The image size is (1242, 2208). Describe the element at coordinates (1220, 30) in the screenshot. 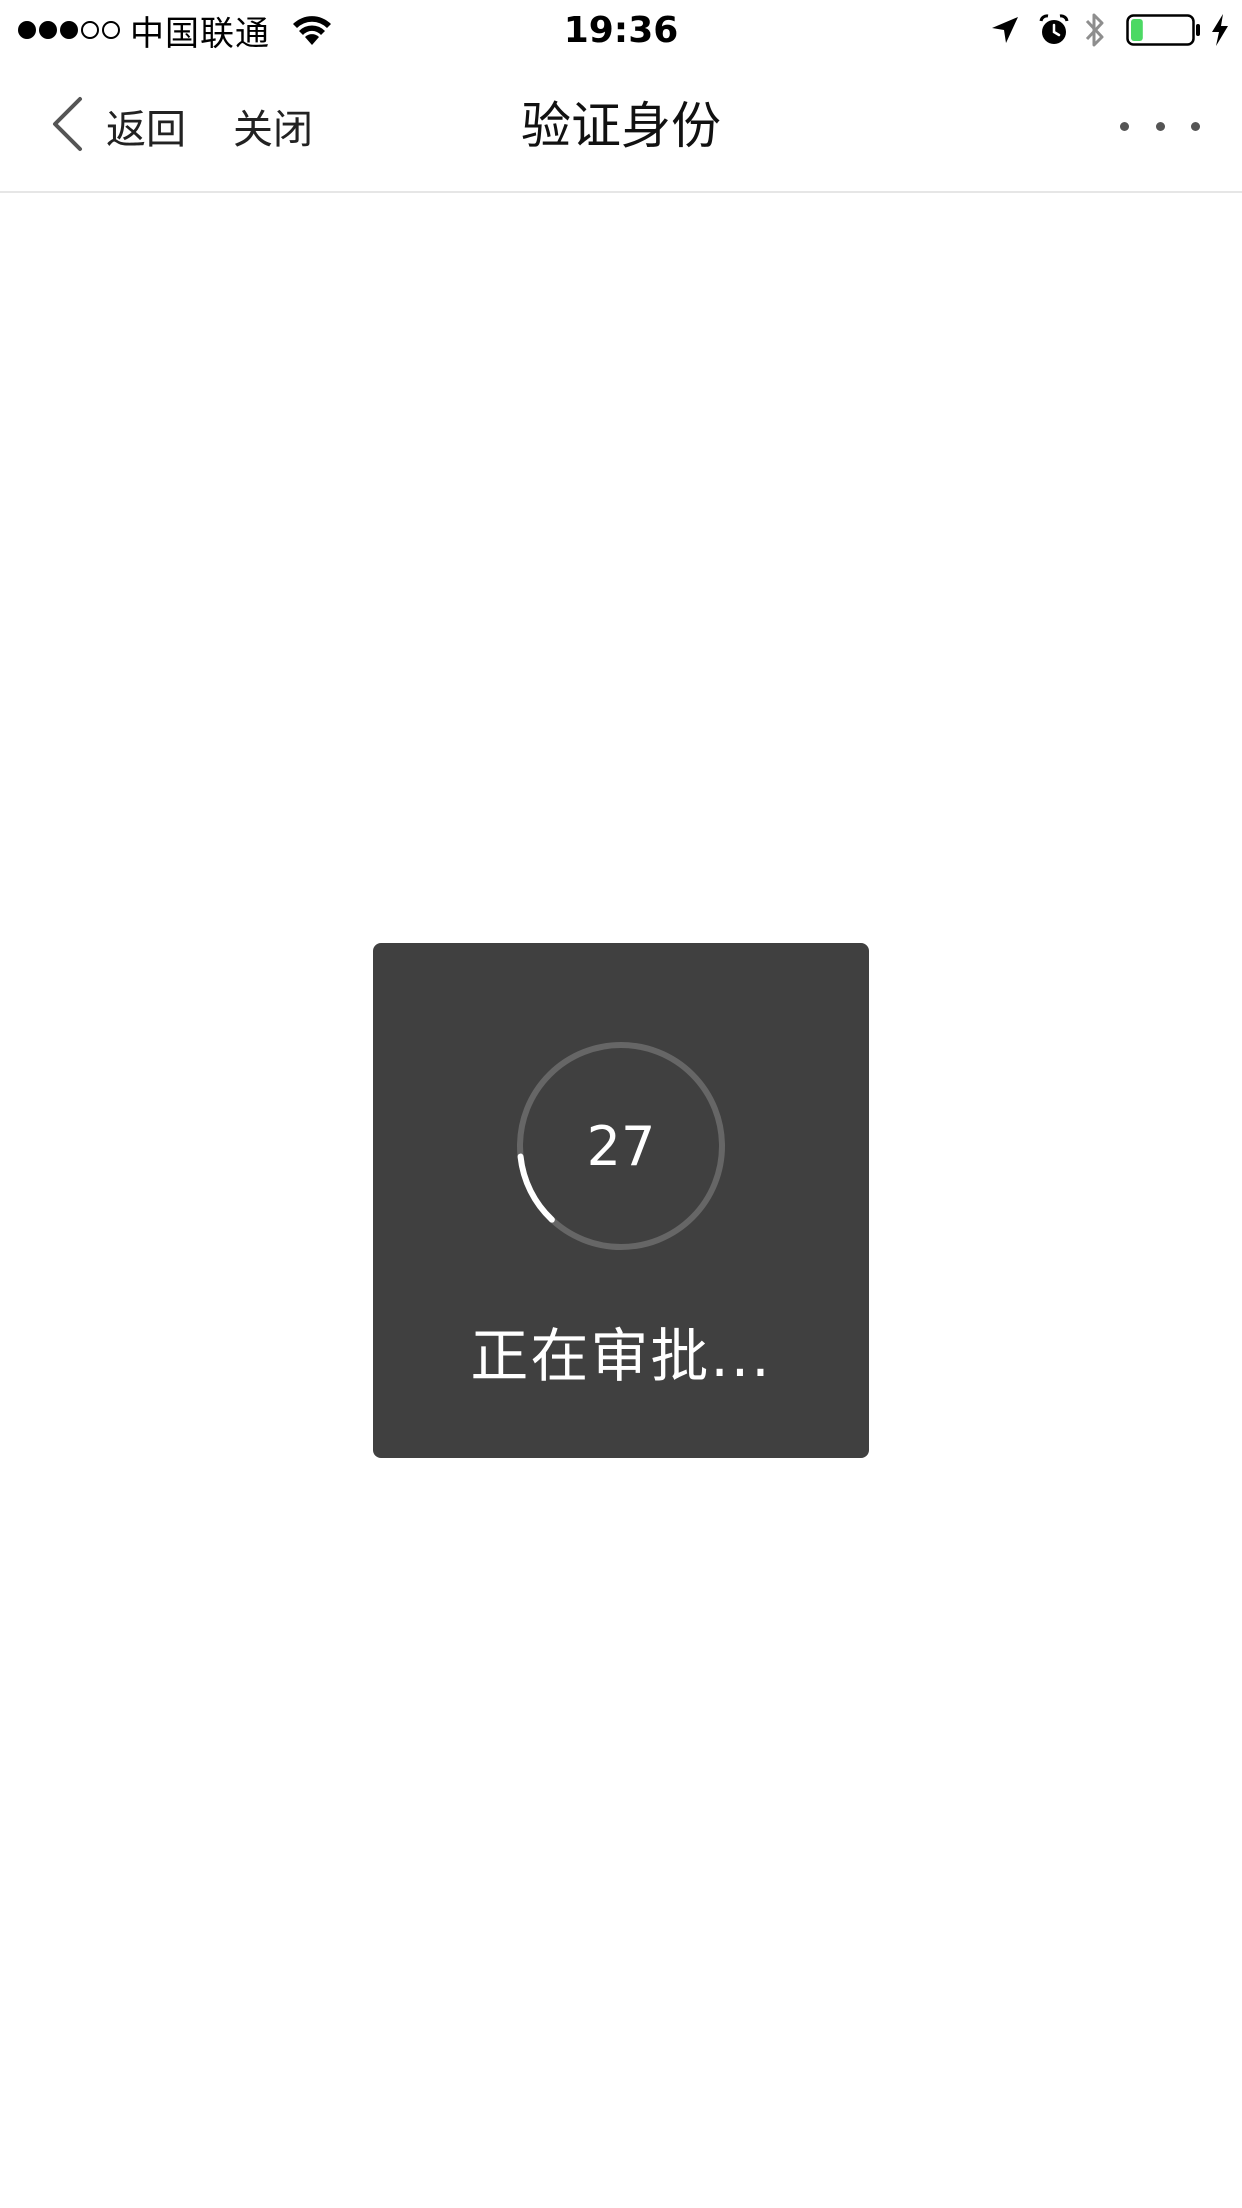

I see `charging-bolt-icon` at that location.